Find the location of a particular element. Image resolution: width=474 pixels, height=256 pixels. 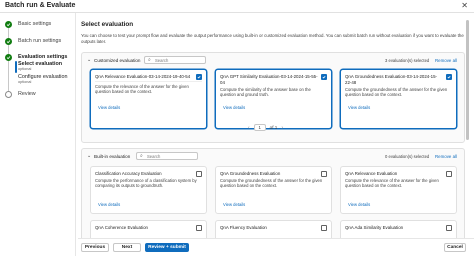

card-title: QnA Ada Similarity Evaluation is located at coordinates (374, 227).